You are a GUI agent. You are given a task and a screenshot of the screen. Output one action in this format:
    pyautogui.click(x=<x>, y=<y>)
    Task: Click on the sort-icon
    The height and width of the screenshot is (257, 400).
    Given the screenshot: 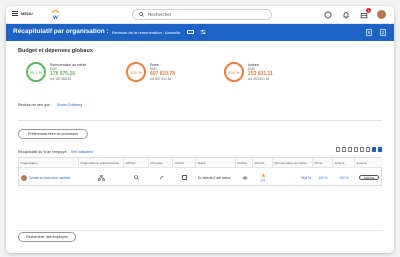 What is the action you would take?
    pyautogui.click(x=355, y=149)
    